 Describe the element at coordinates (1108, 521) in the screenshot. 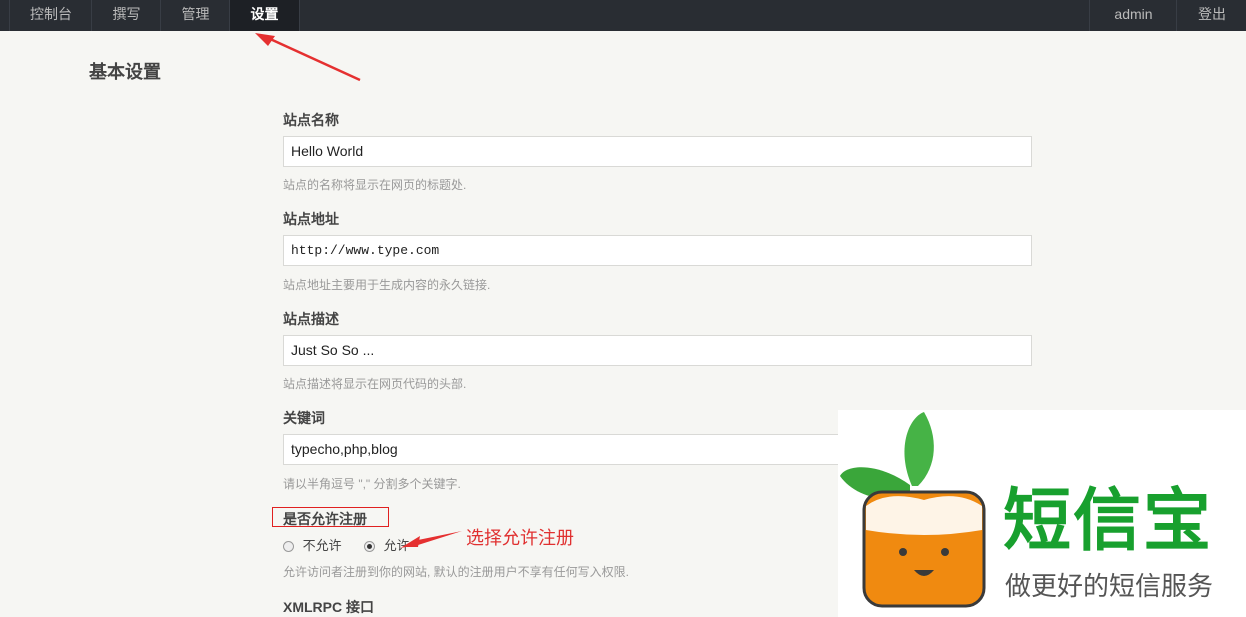

I see `brand-title: 短信宝` at that location.